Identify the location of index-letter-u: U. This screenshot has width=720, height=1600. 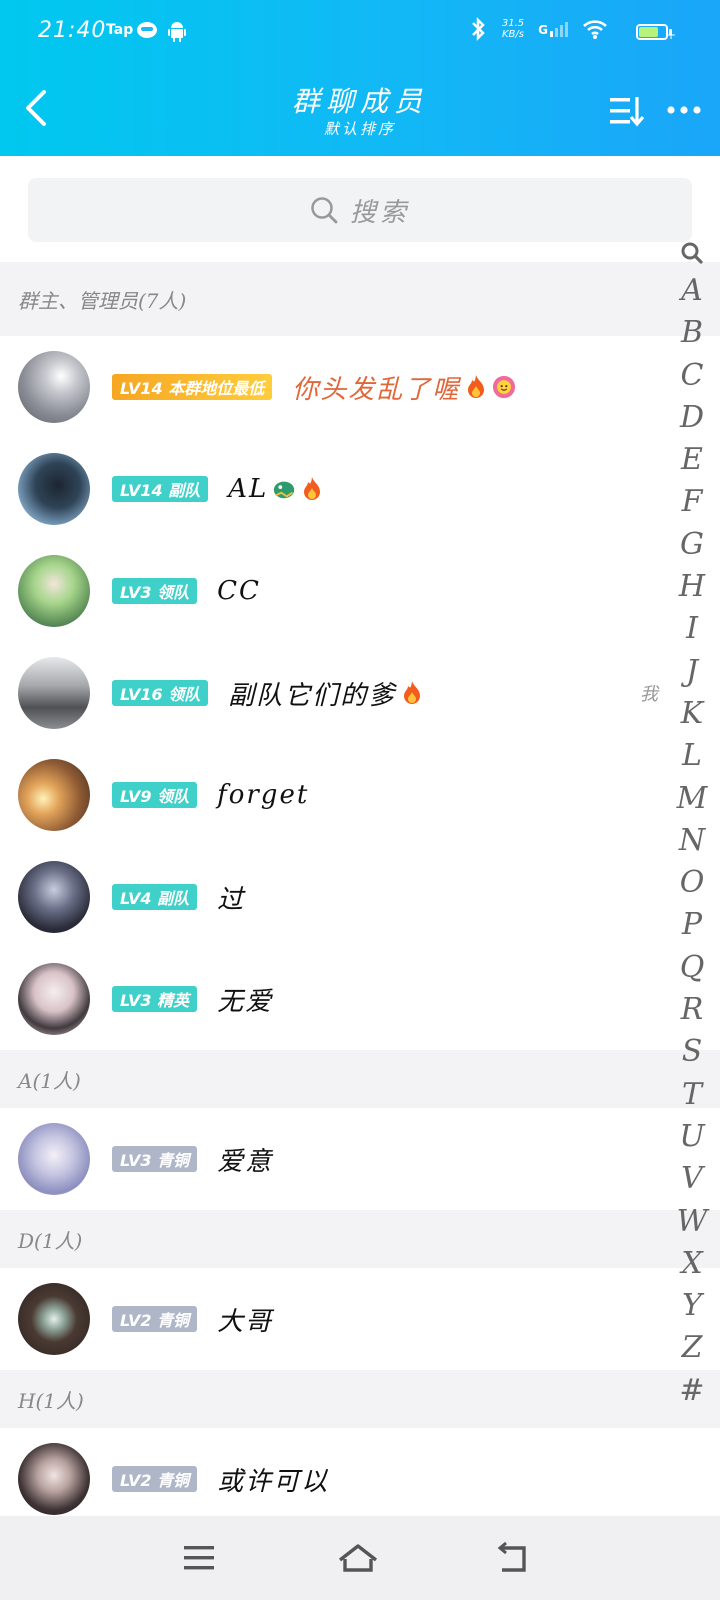
(691, 1137).